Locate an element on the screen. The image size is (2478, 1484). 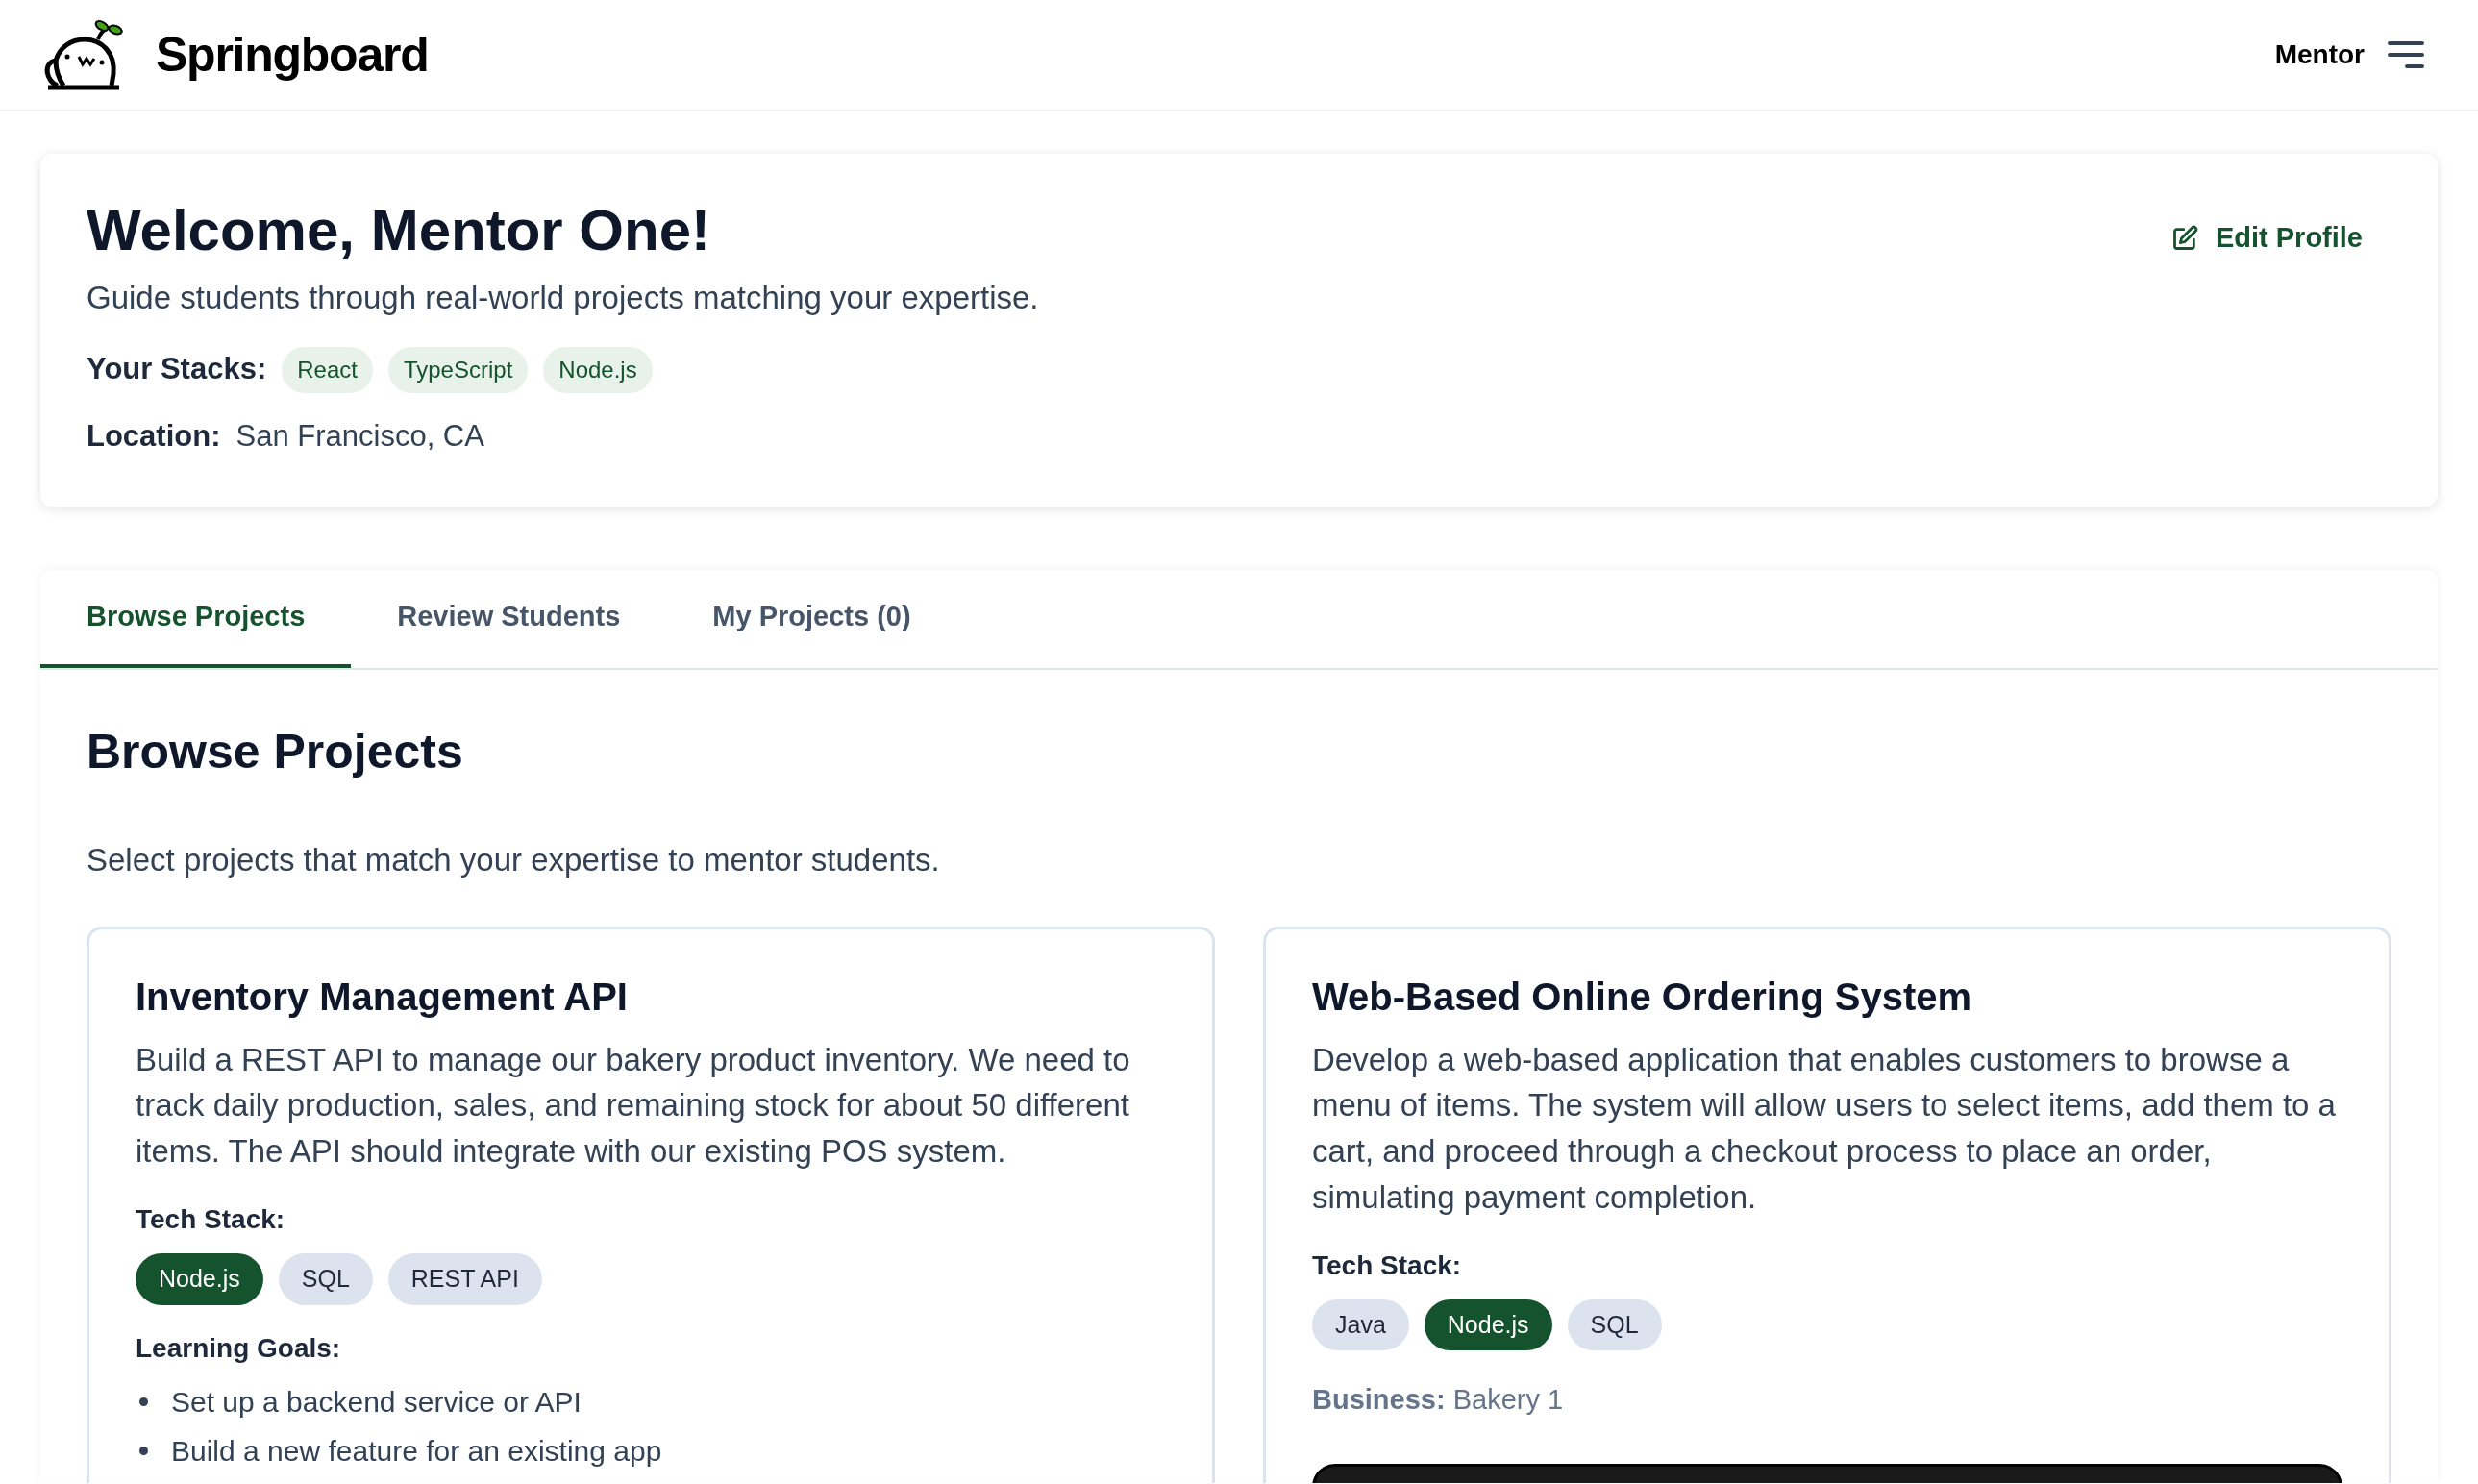
tab: Browse Projects is located at coordinates (196, 619).